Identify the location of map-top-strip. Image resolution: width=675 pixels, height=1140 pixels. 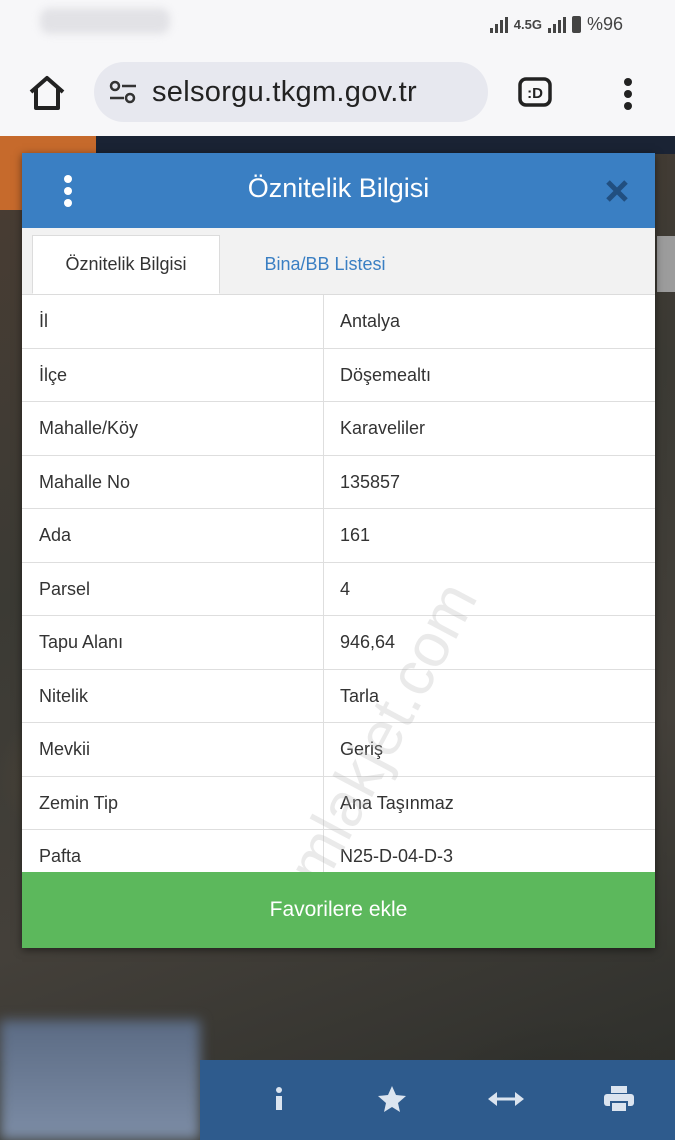
(385, 145).